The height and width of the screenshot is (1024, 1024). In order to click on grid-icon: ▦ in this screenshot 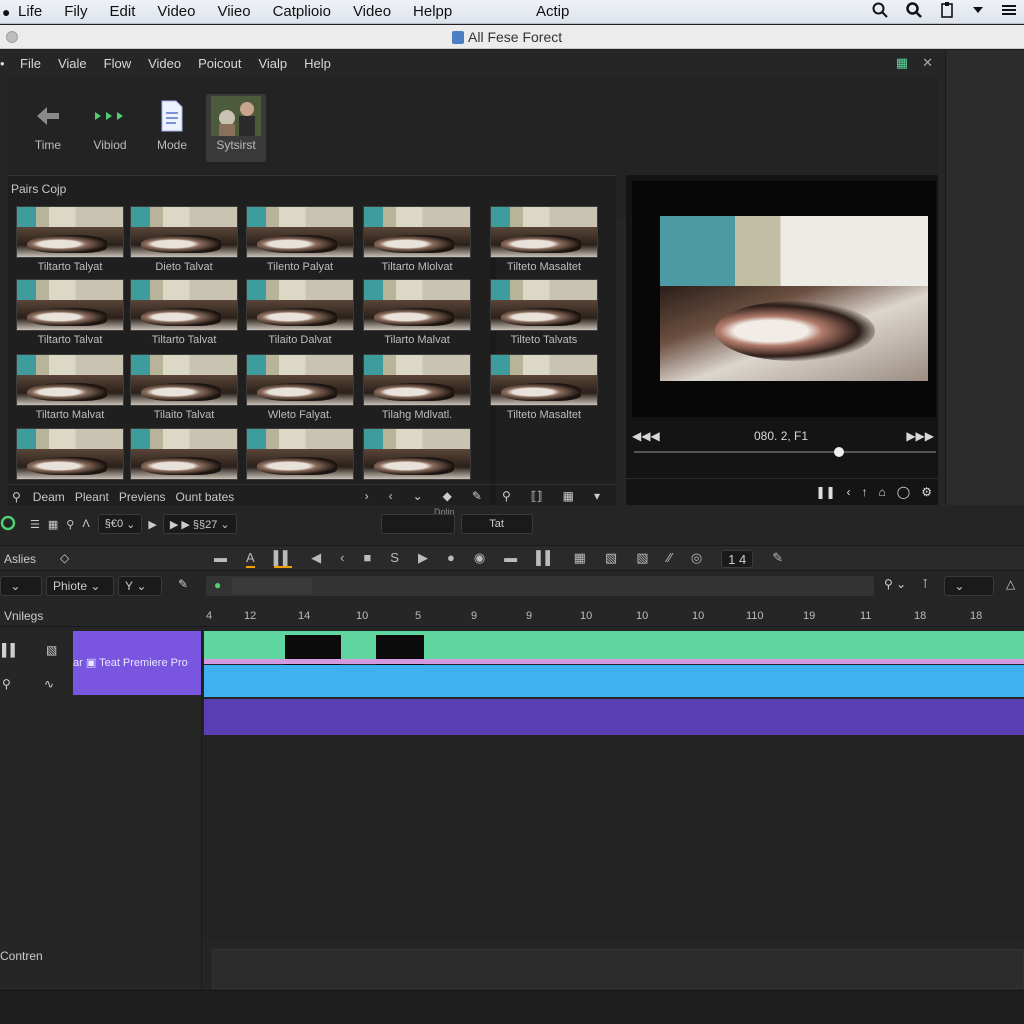, I will do `click(53, 524)`.